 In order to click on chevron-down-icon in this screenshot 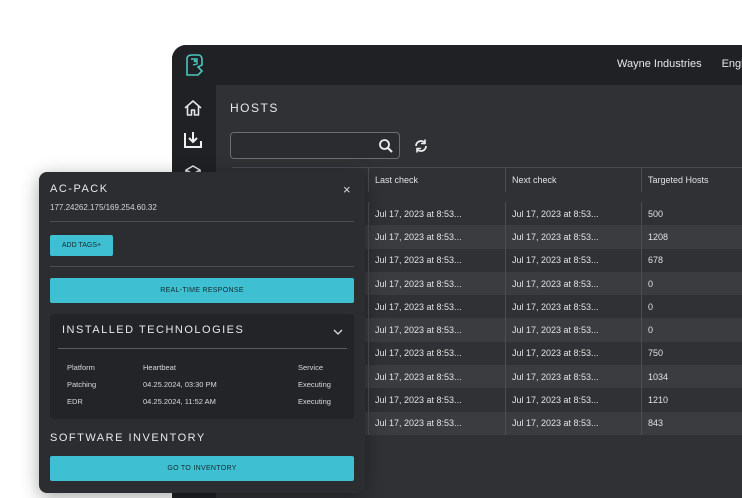, I will do `click(338, 332)`.